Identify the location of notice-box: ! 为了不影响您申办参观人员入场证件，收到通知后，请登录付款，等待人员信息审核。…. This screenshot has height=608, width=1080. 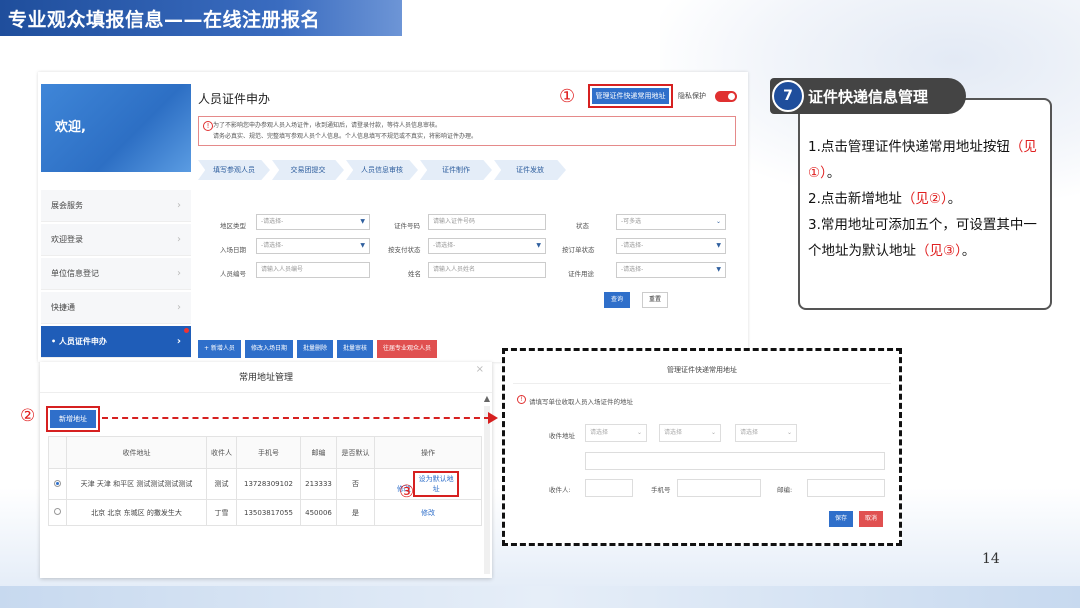
(467, 131).